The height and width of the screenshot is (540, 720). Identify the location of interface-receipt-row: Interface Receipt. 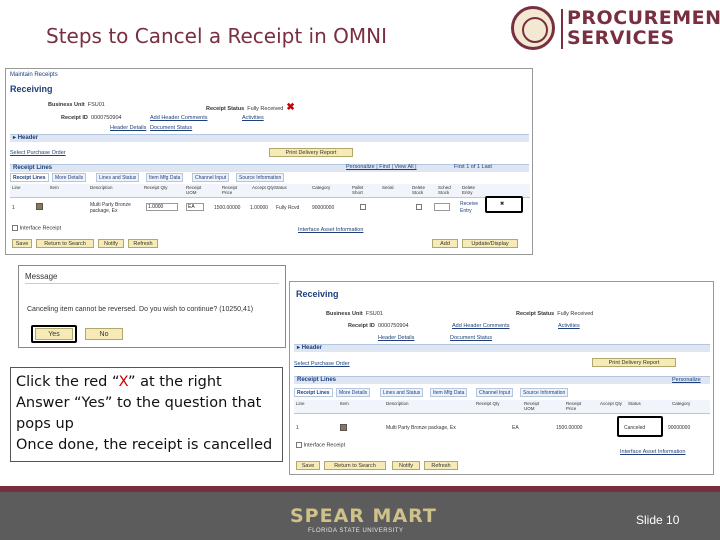
(320, 445).